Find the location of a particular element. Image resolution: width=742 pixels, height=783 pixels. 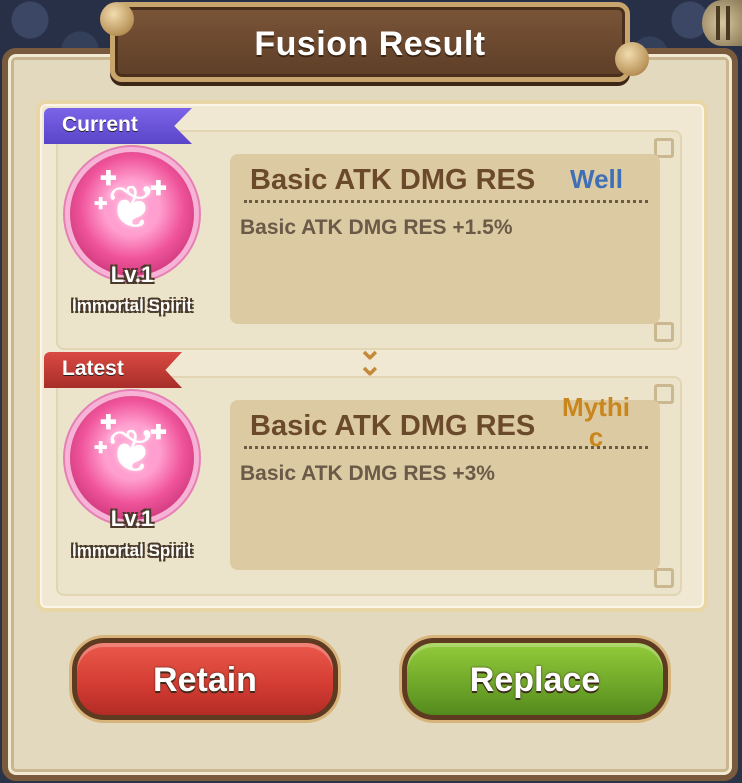

retain-button: Retain is located at coordinates (205, 679).